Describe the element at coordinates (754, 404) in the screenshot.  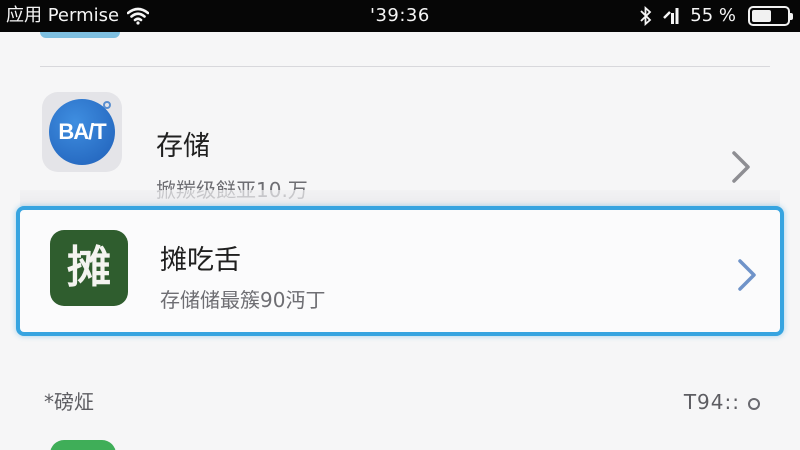
I see `info-circle-icon` at that location.